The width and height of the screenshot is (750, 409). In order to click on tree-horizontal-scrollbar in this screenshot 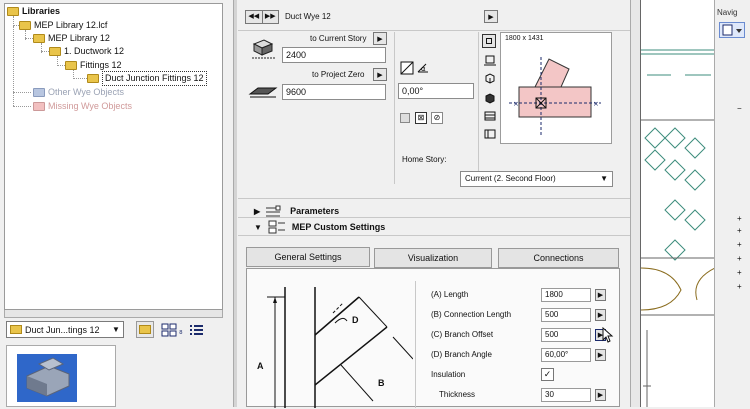, I will do `click(113, 314)`.